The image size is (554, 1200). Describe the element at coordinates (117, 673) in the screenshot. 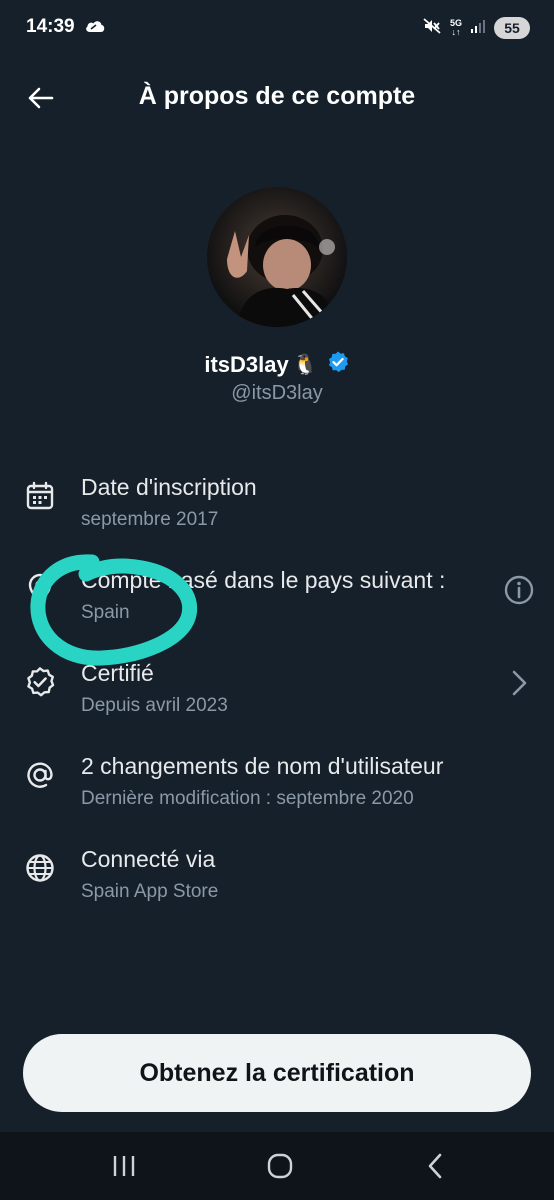

I see `info-title: Certifié` at that location.